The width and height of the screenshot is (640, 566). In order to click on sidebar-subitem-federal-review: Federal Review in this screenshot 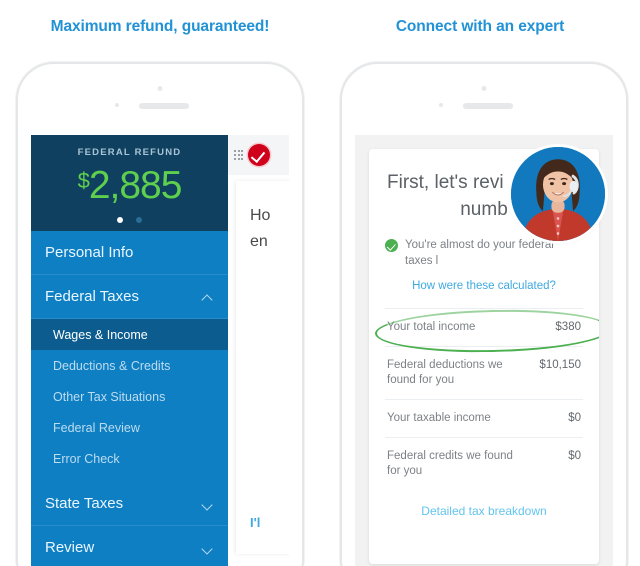, I will do `click(129, 427)`.